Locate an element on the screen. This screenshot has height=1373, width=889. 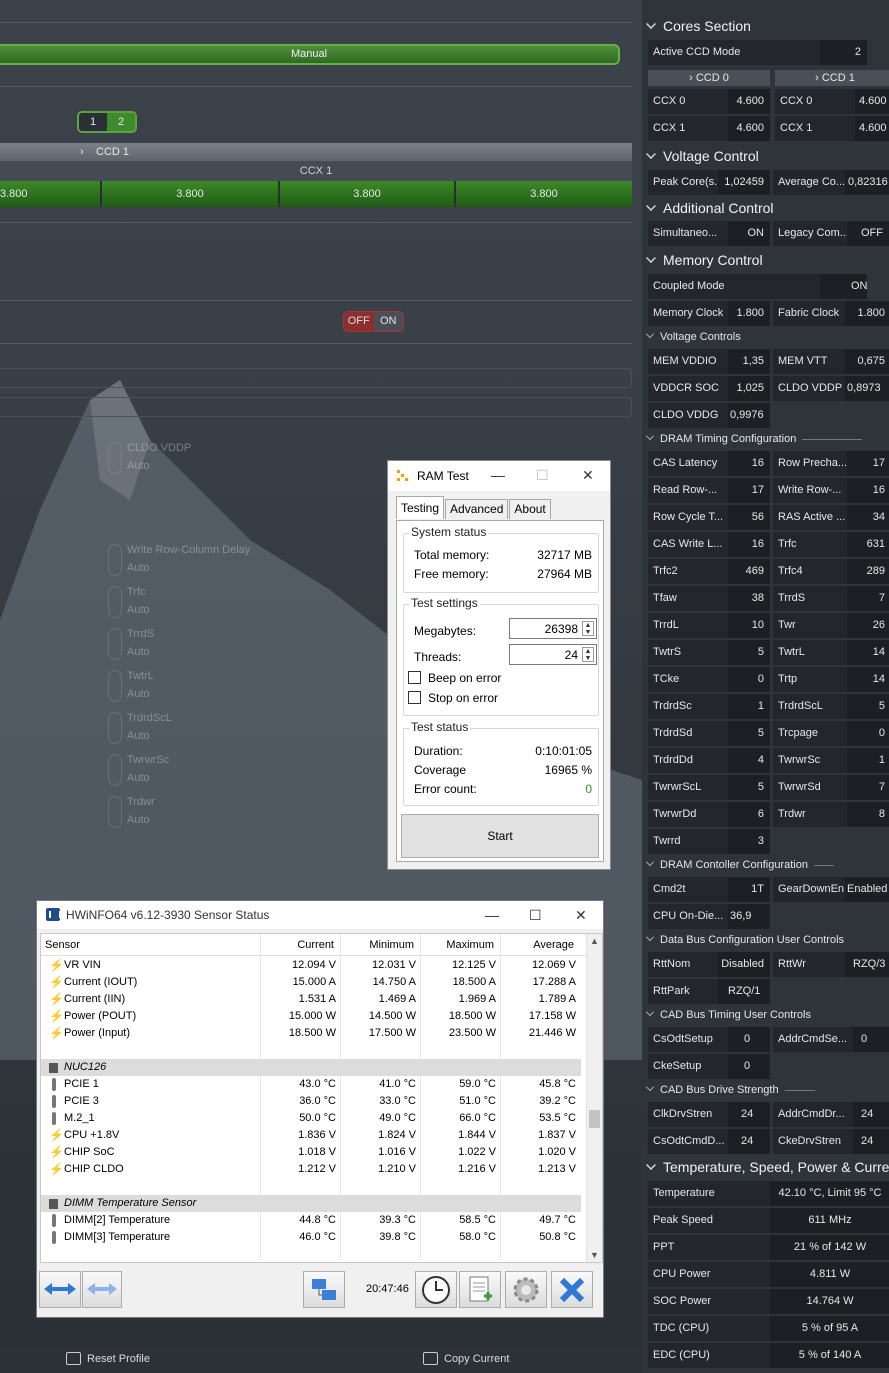
ckesetup-row: CkeSetup 0 is located at coordinates (709, 1066).